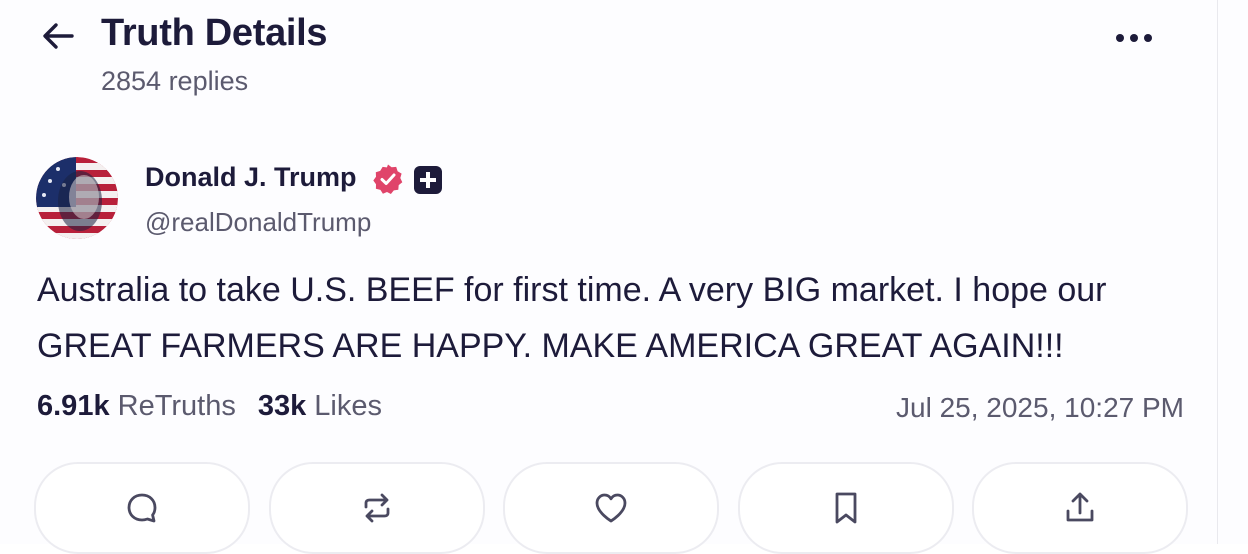 The image size is (1248, 554). I want to click on like-button, so click(611, 508).